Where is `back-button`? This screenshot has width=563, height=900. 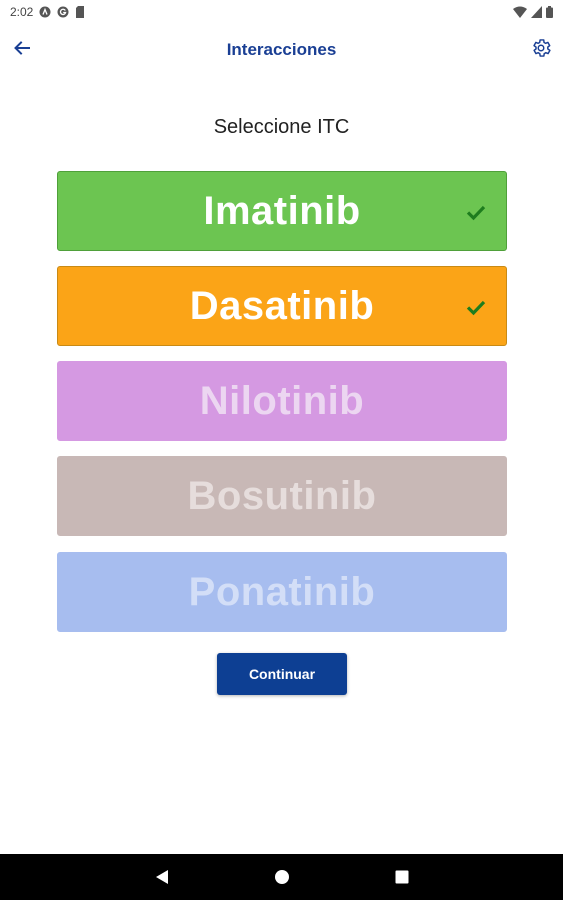 back-button is located at coordinates (22, 50).